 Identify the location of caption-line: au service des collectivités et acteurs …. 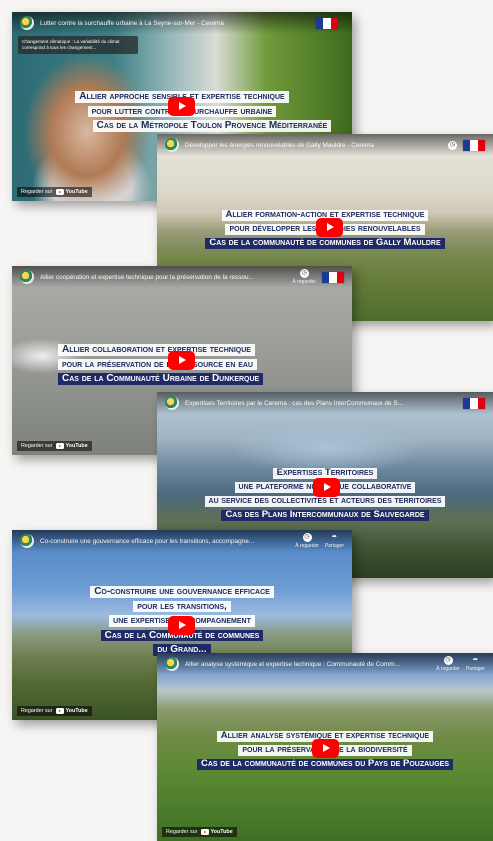
(325, 501).